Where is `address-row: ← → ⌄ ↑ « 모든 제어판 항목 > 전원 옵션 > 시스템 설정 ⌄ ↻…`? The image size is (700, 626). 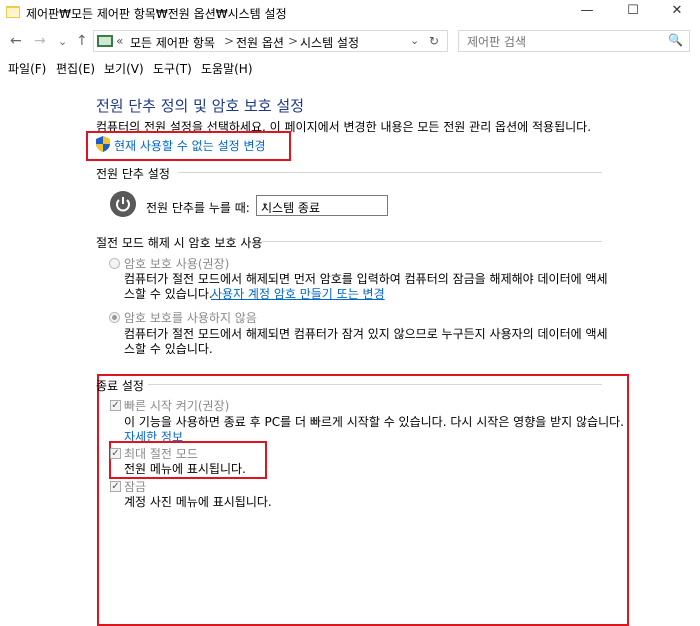
address-row: ← → ⌄ ↑ « 모든 제어판 항목 > 전원 옵션 > 시스템 설정 ⌄ ↻… is located at coordinates (350, 43).